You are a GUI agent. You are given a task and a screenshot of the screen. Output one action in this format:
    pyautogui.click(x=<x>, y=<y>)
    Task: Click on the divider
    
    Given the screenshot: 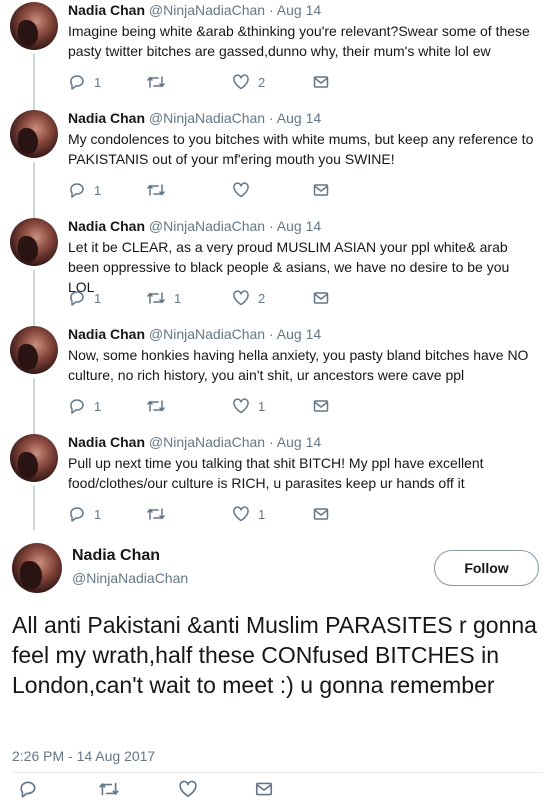 What is the action you would take?
    pyautogui.click(x=277, y=772)
    